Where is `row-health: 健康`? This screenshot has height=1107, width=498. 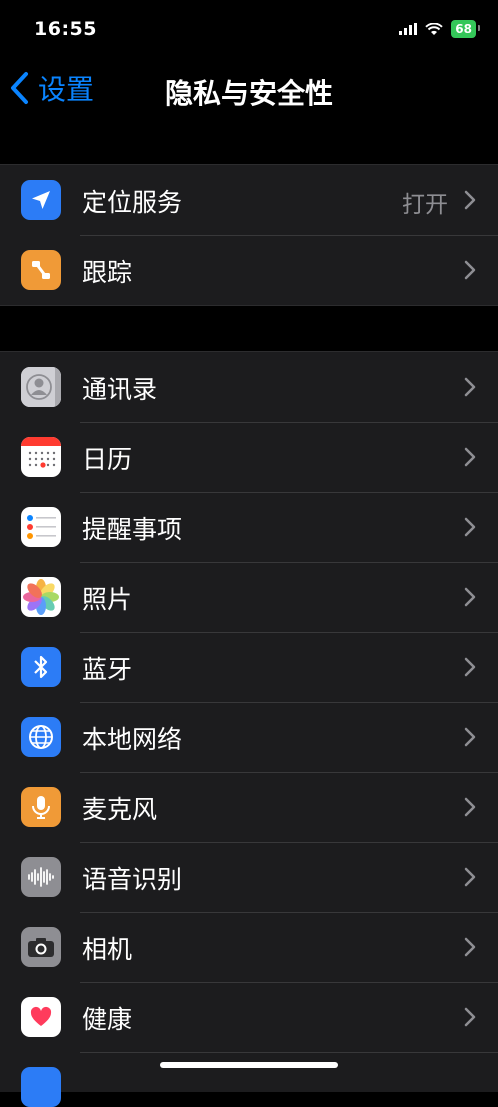
row-health: 健康 is located at coordinates (249, 1017).